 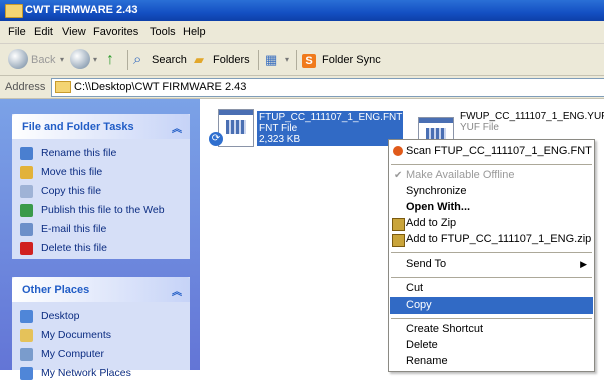 I want to click on forward-dropdown-icon: ▾, so click(x=95, y=60).